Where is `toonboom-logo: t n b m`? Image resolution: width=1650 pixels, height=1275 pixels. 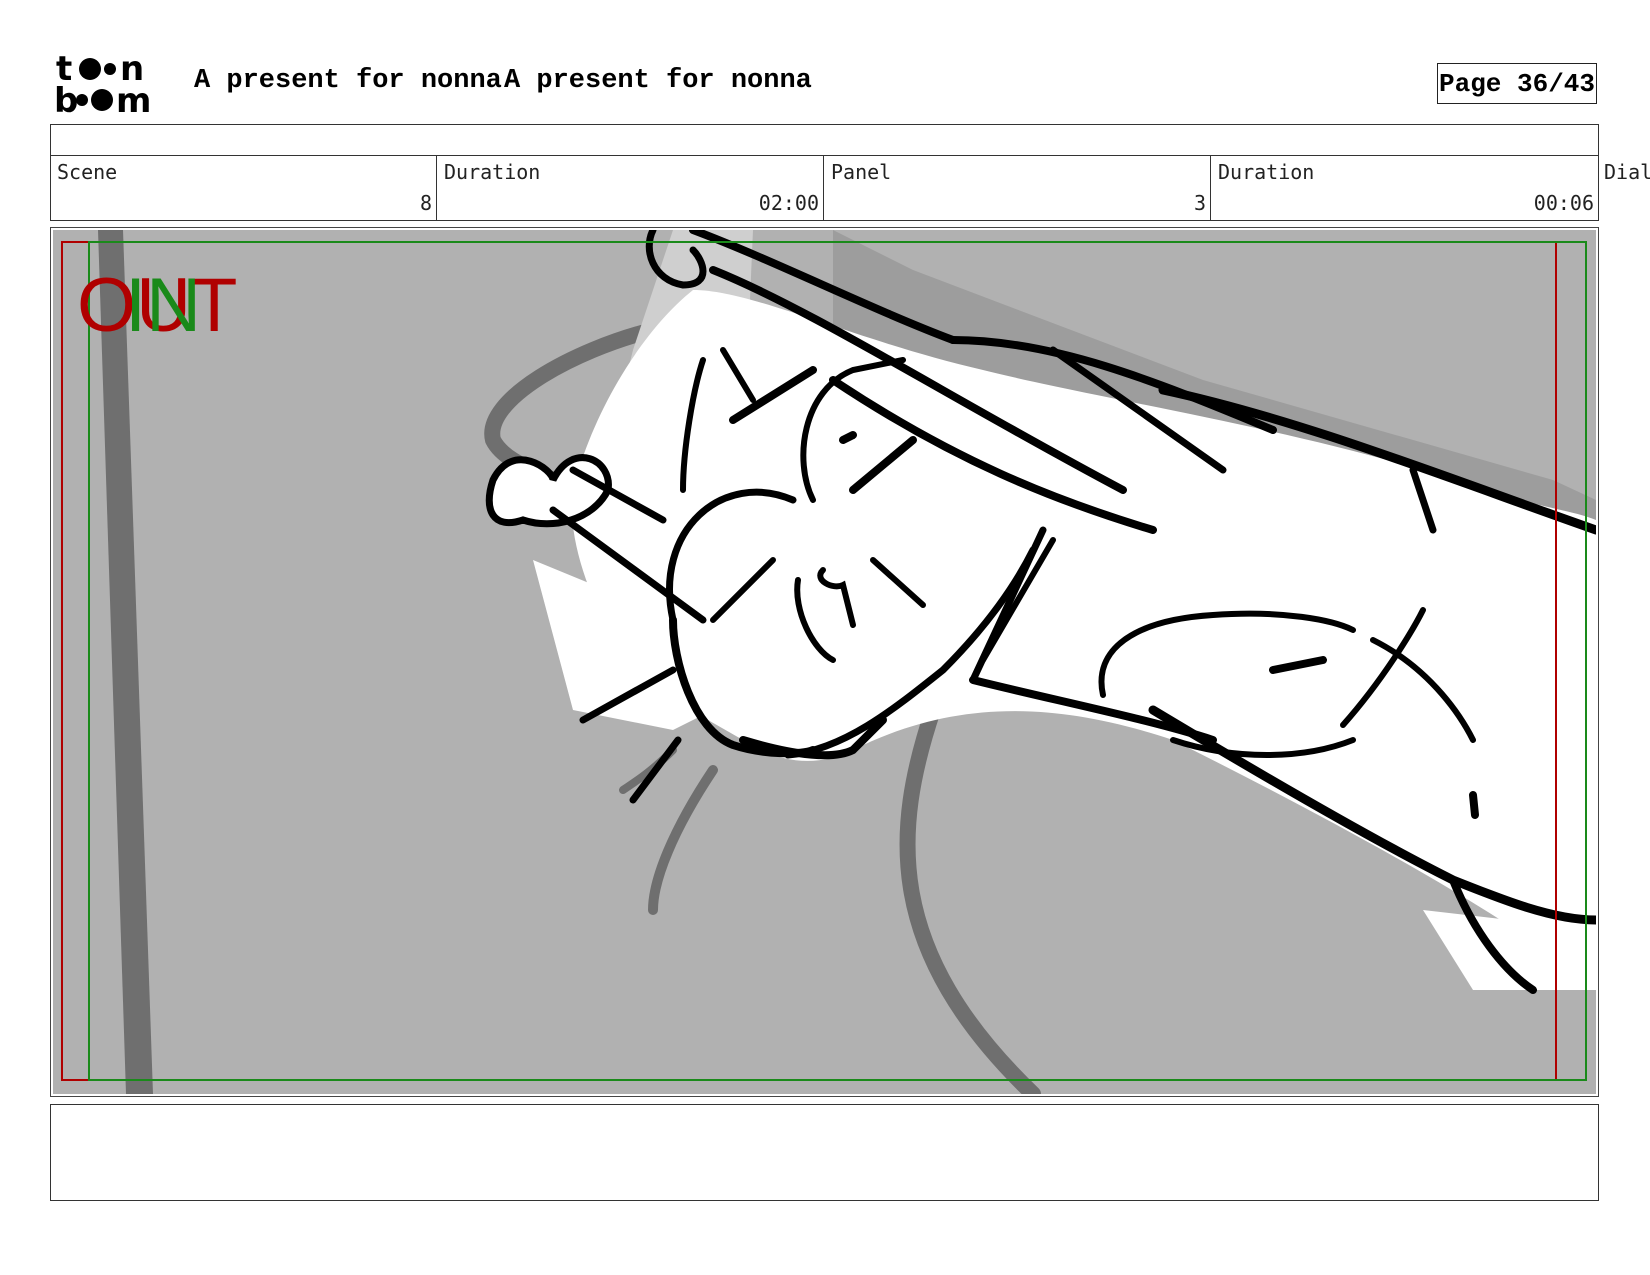 toonboom-logo: t n b m is located at coordinates (112, 85).